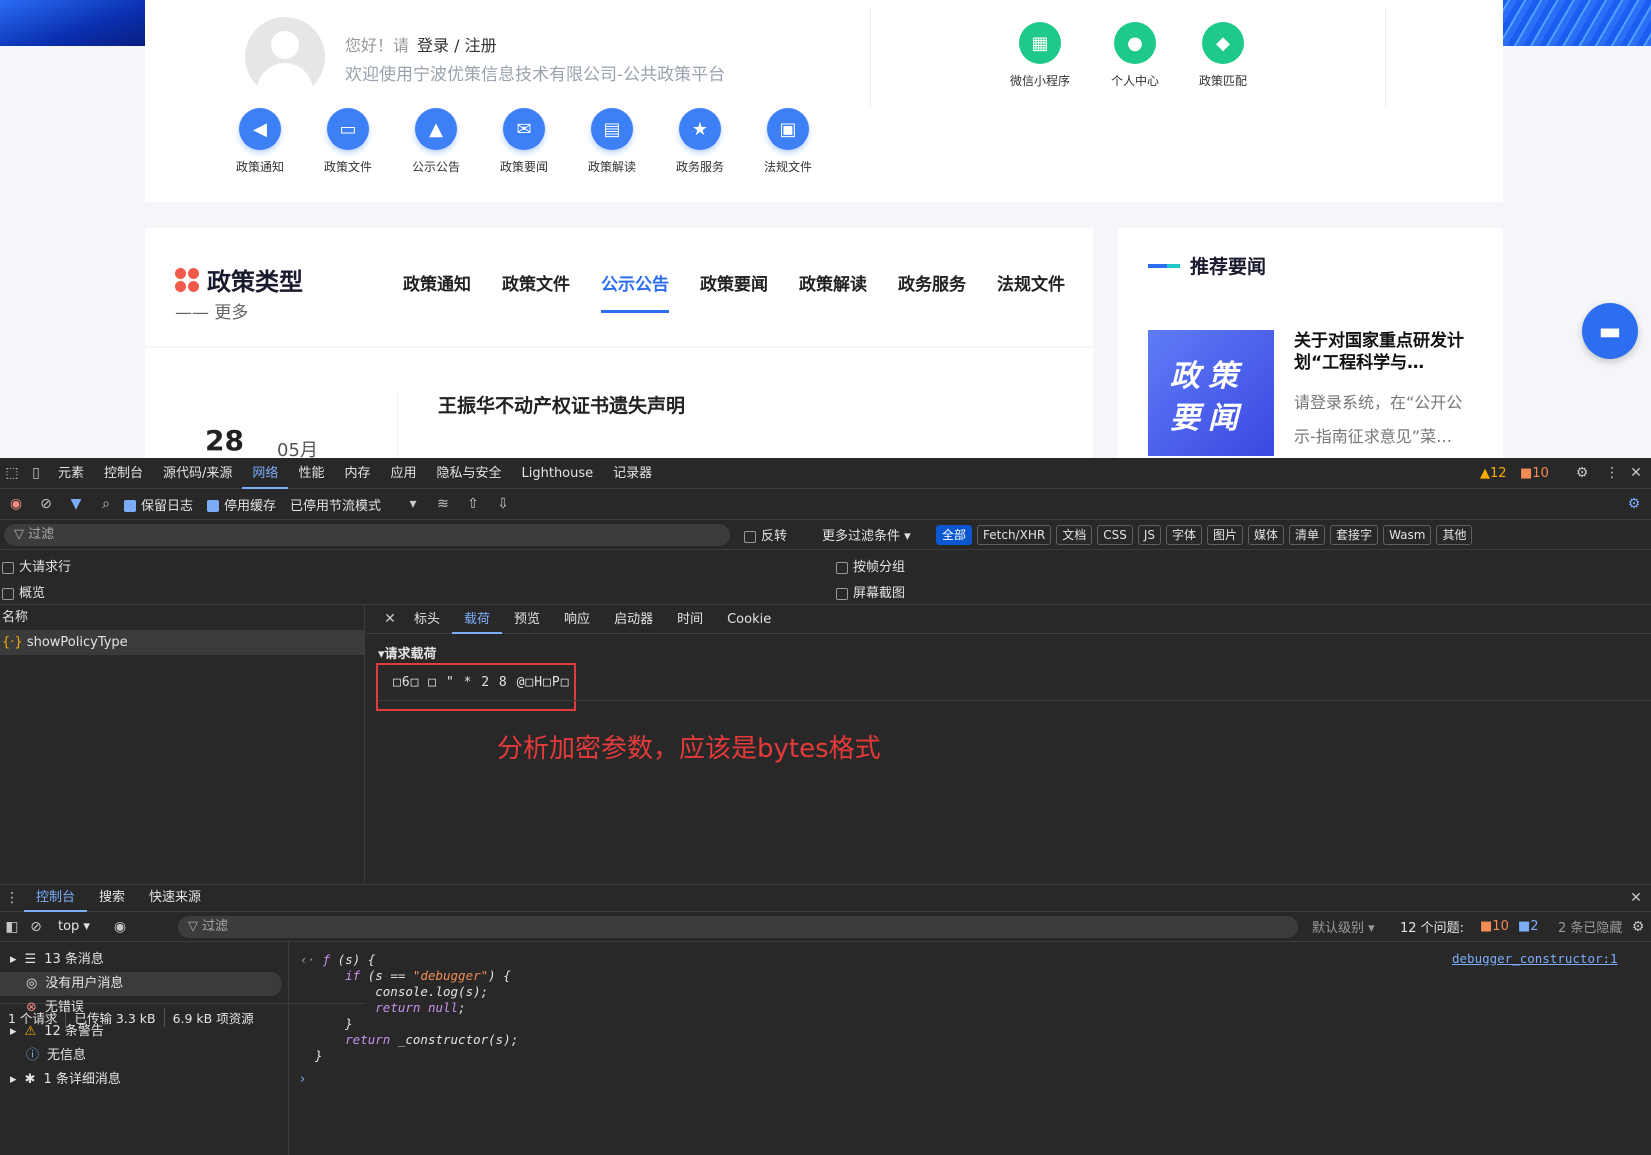  I want to click on green-link-match: ◆ 政策匹配, so click(1223, 55).